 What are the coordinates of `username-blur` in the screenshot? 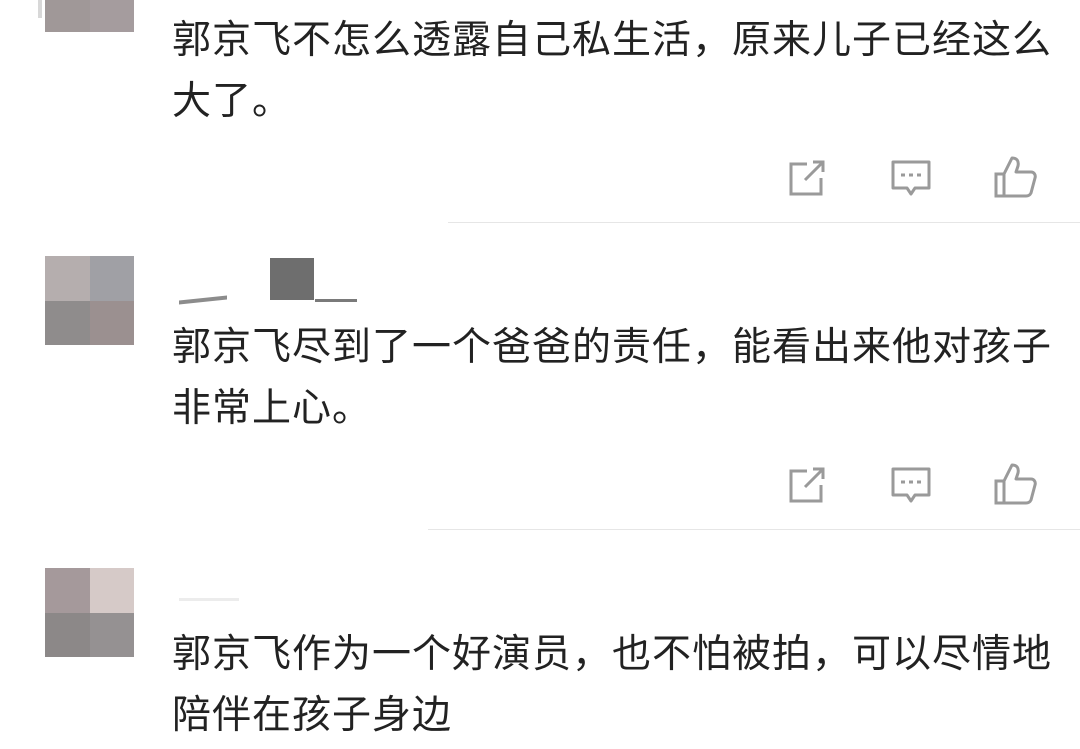 It's located at (40, 9).